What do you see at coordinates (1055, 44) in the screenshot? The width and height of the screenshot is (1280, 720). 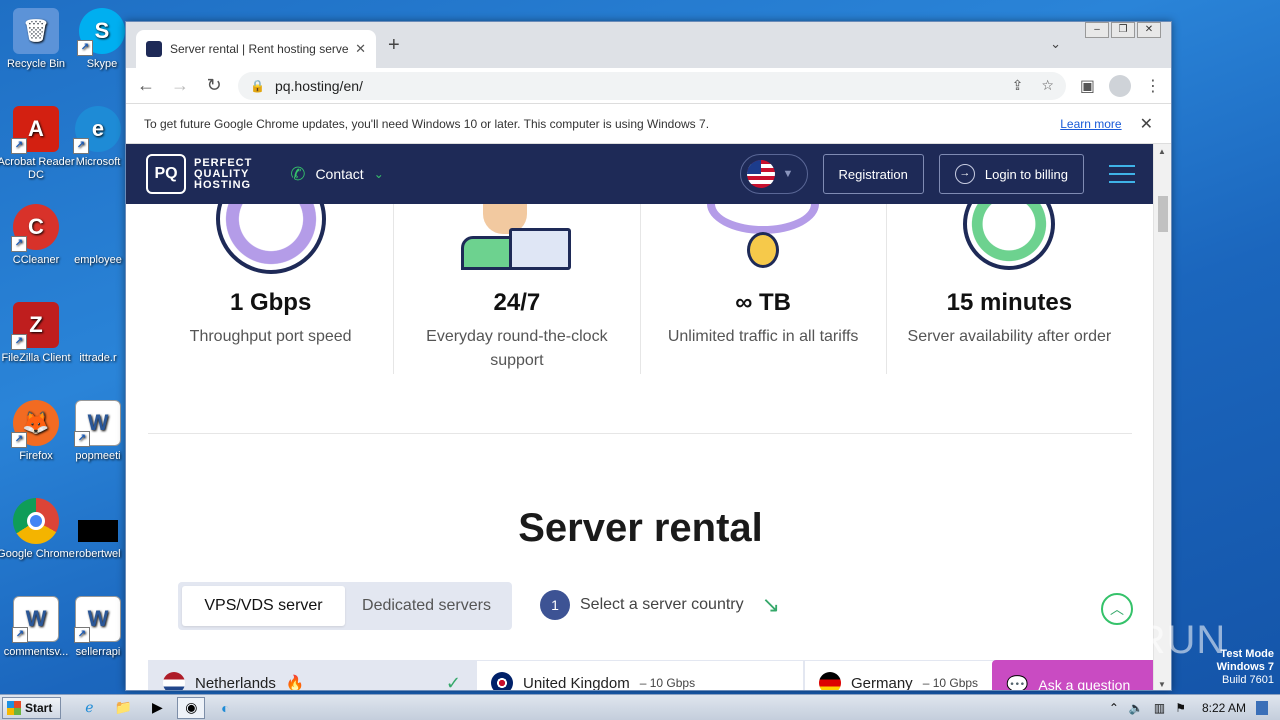 I see `tab-search-chevron-icon: ⌄` at bounding box center [1055, 44].